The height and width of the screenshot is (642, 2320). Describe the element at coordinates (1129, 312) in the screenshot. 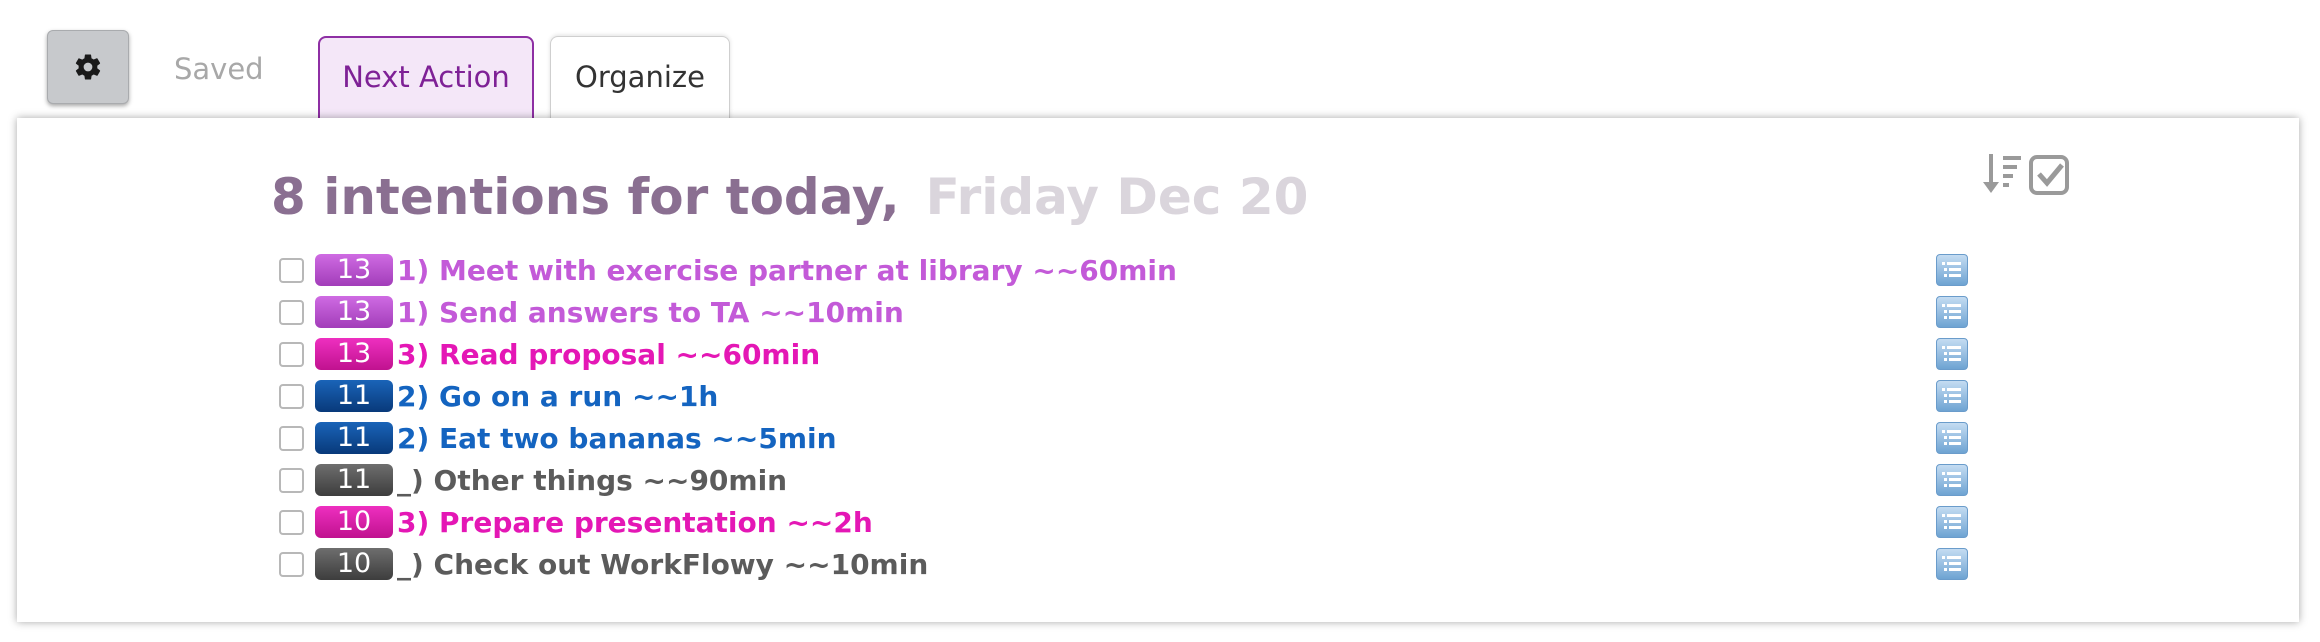

I see `list-item: 13 1) Send answers to TA ~~10min` at that location.